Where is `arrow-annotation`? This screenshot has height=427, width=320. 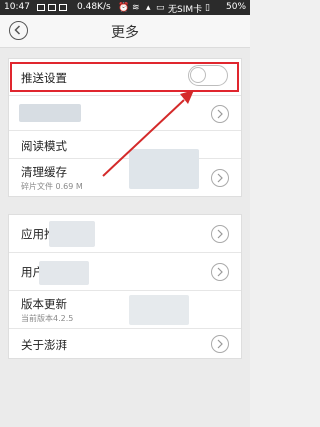
arrow-annotation is located at coordinates (148, 133).